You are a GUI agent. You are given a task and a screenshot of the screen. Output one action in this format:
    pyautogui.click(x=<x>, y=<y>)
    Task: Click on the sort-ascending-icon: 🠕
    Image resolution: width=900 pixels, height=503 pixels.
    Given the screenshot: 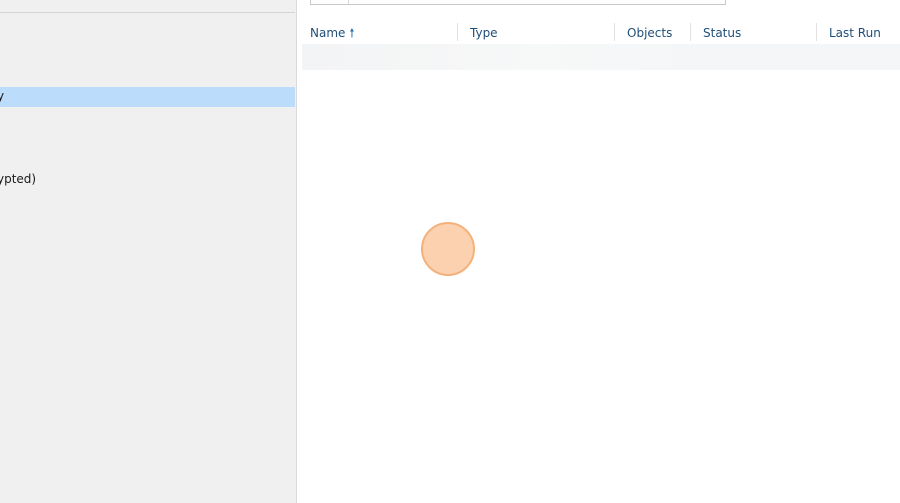 What is the action you would take?
    pyautogui.click(x=352, y=33)
    